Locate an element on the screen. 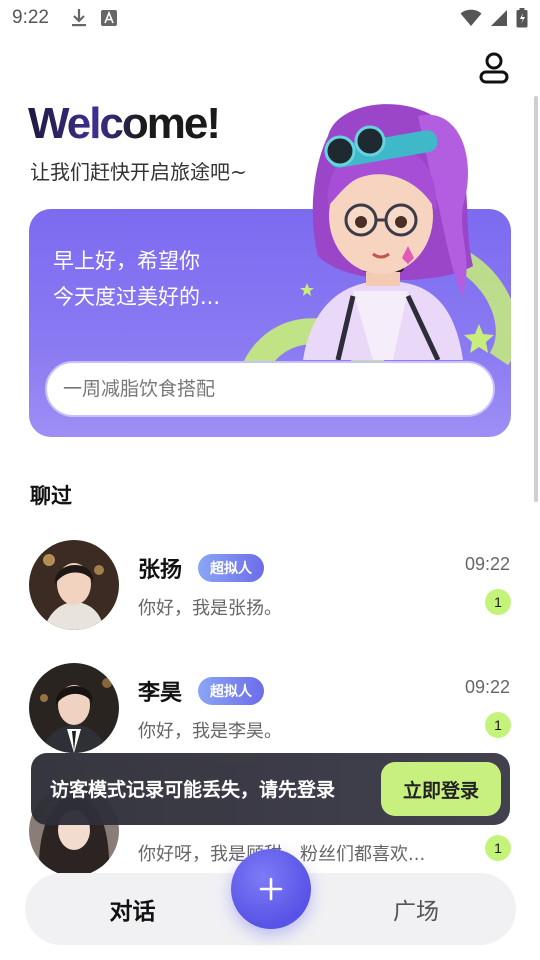 The image size is (540, 960). prompt-input-container is located at coordinates (270, 389).